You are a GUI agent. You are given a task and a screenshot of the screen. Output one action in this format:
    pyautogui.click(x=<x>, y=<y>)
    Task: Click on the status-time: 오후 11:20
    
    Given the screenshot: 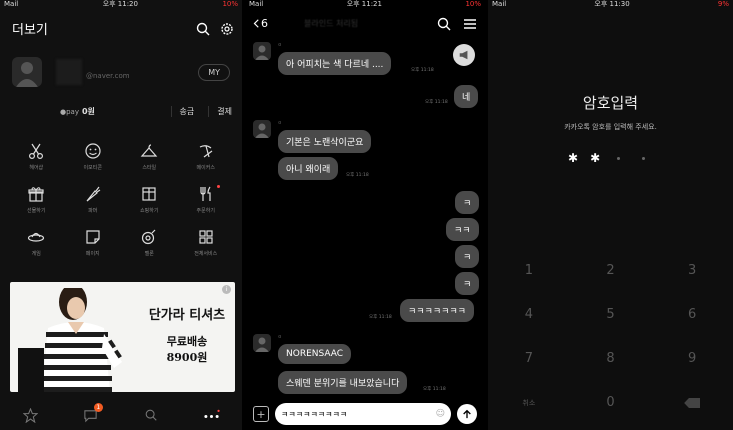 What is the action you would take?
    pyautogui.click(x=120, y=4)
    